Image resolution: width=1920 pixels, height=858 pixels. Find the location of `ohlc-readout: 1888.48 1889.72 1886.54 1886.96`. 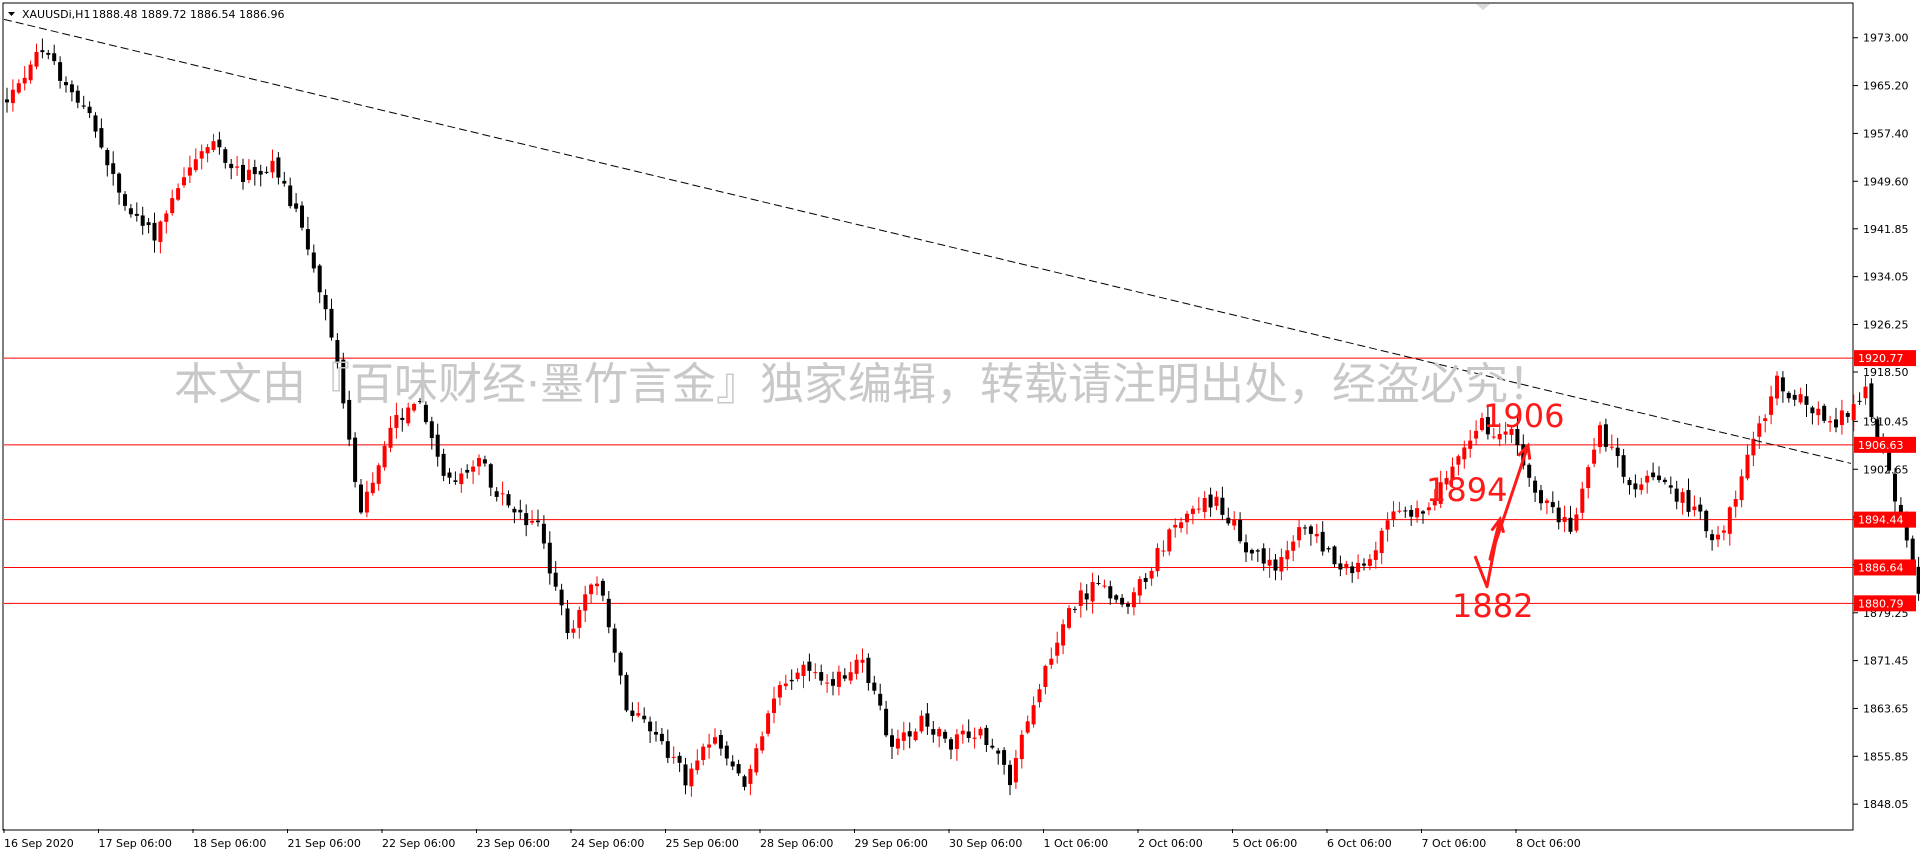

ohlc-readout: 1888.48 1889.72 1886.54 1886.96 is located at coordinates (188, 14).